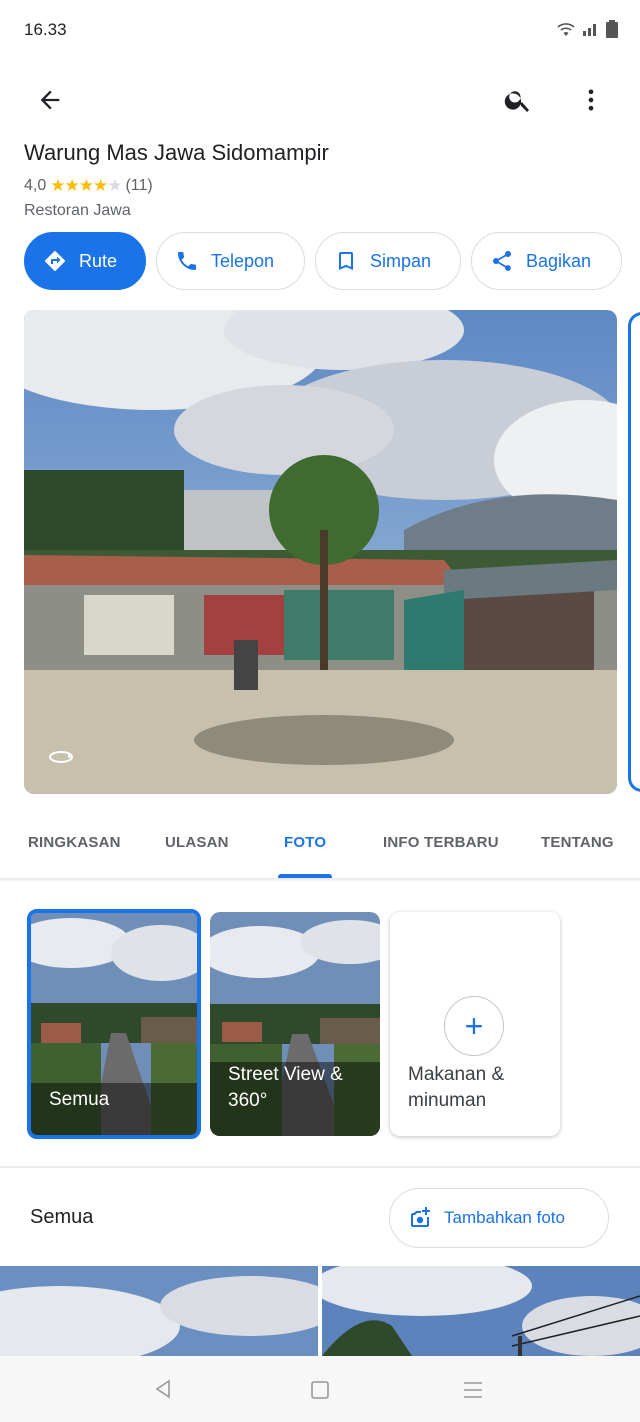 This screenshot has width=640, height=1422. What do you see at coordinates (320, 880) in the screenshot?
I see `tab-shadow` at bounding box center [320, 880].